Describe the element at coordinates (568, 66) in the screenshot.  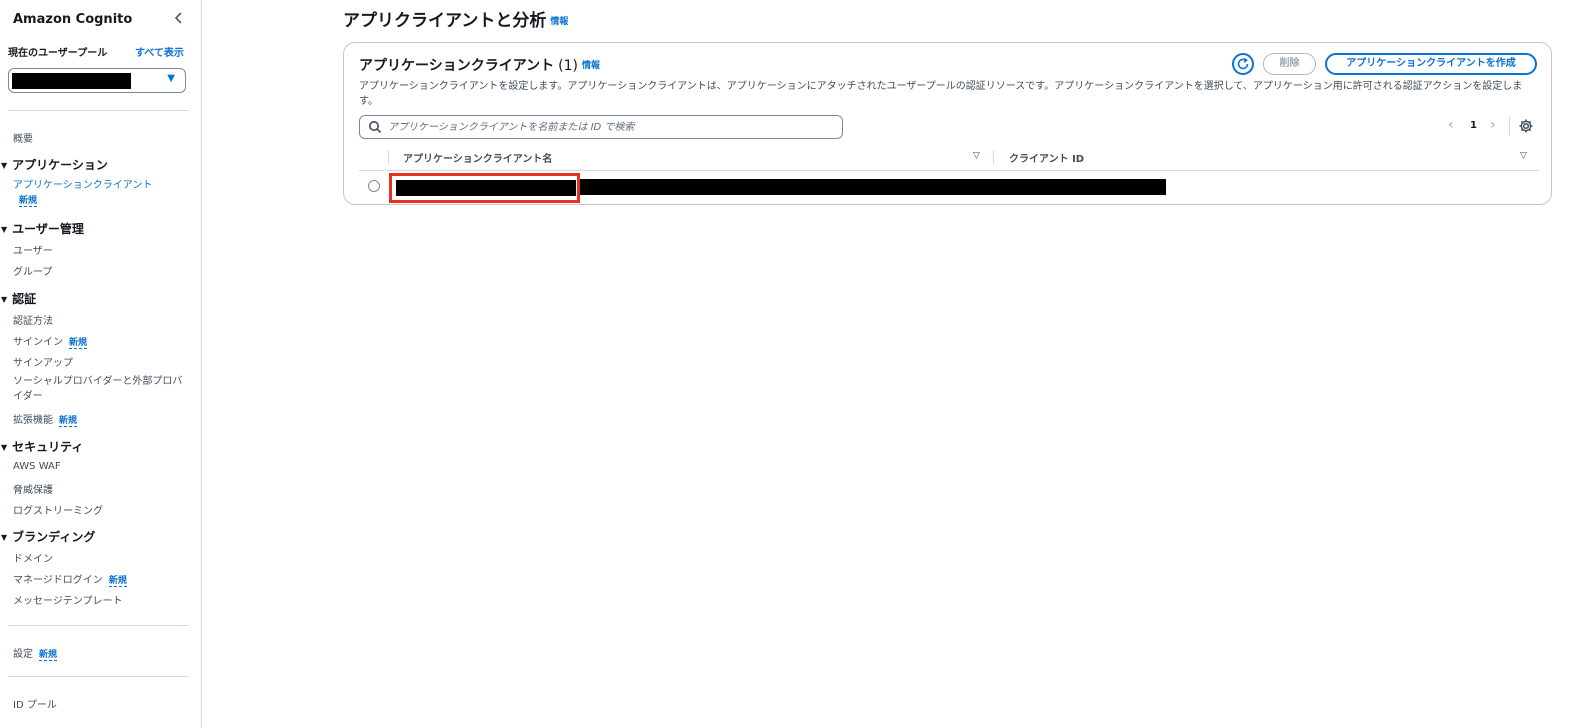
I see `client-count: (1)` at that location.